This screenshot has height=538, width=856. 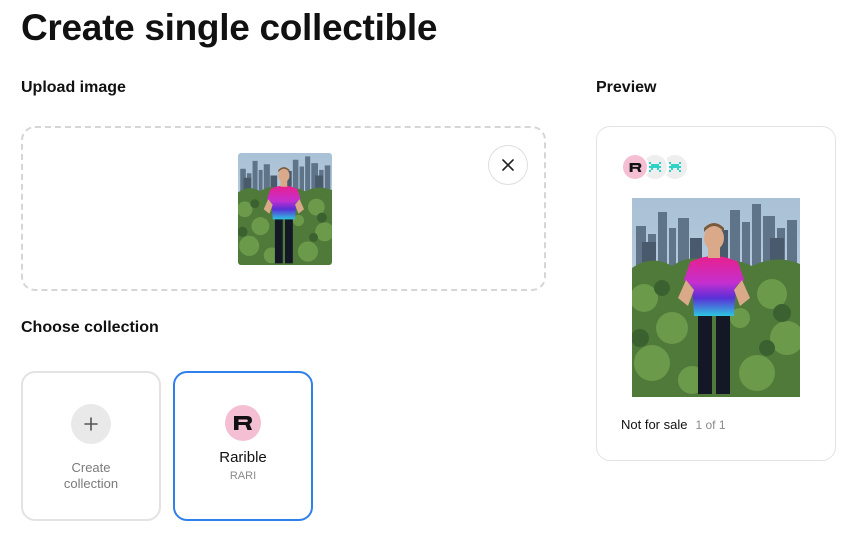 I want to click on preview-image, so click(x=716, y=297).